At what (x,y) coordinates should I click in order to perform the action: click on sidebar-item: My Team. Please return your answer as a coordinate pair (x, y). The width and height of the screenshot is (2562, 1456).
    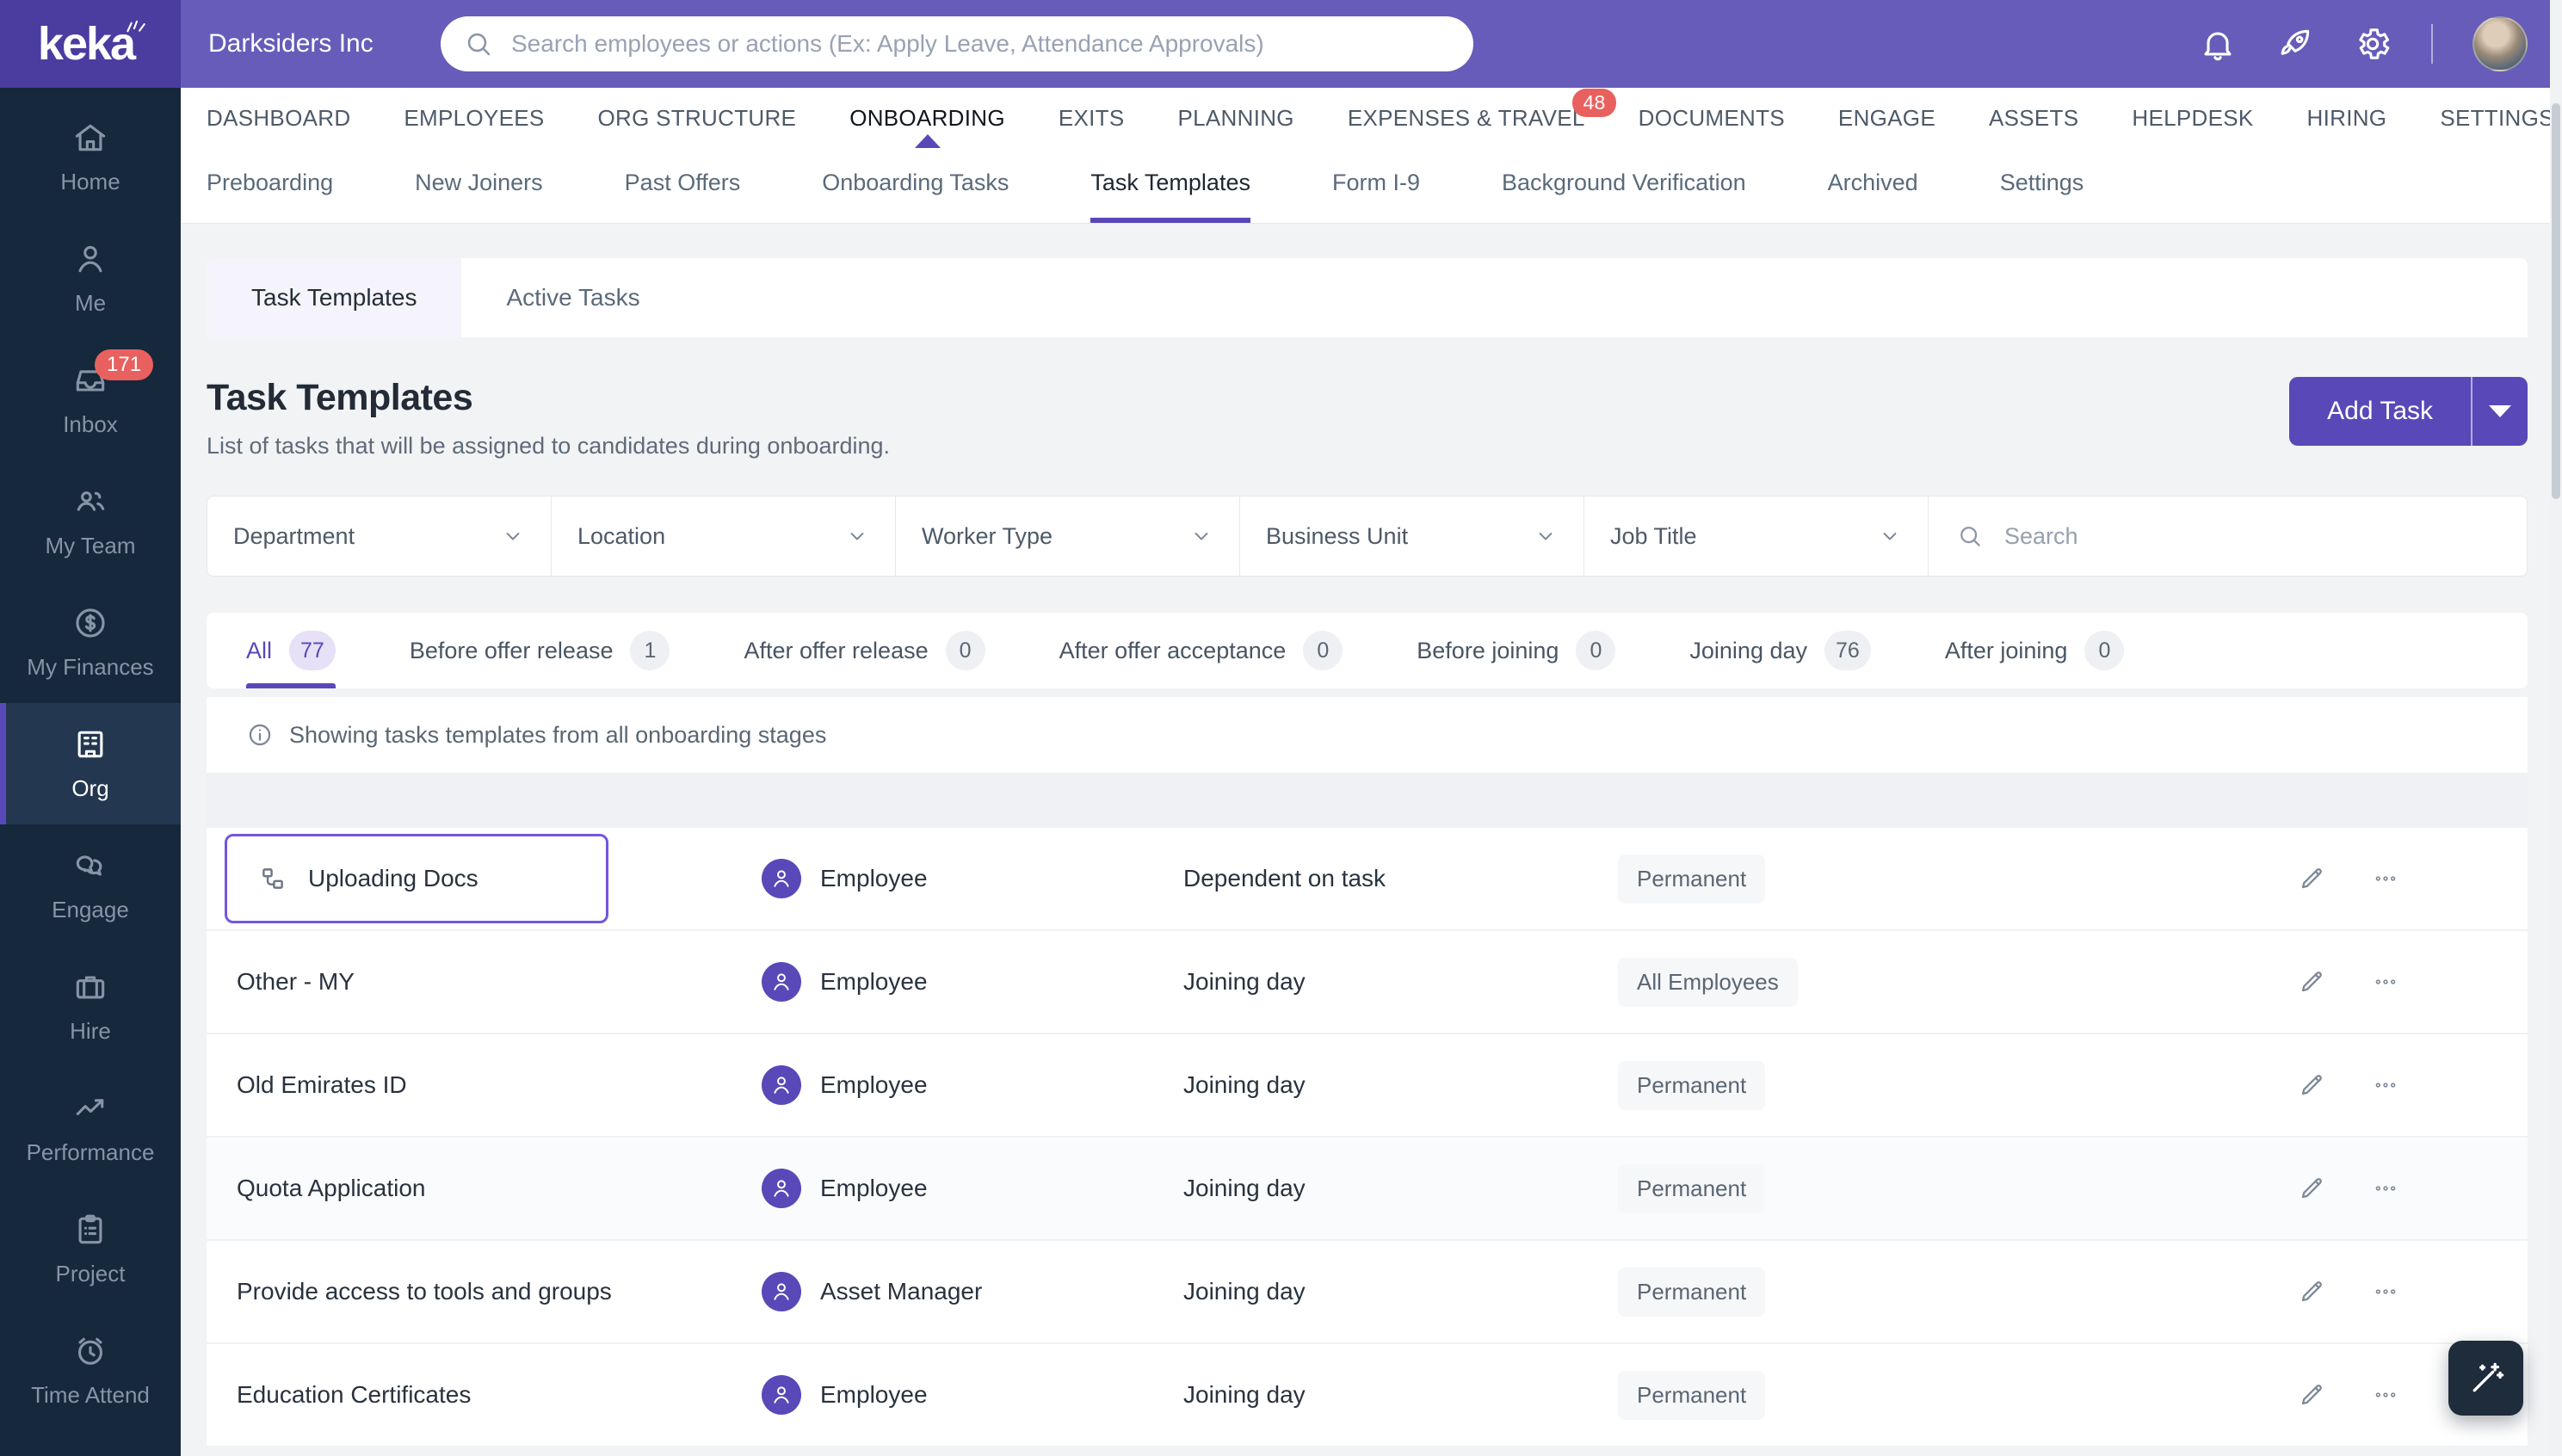
    Looking at the image, I should click on (90, 521).